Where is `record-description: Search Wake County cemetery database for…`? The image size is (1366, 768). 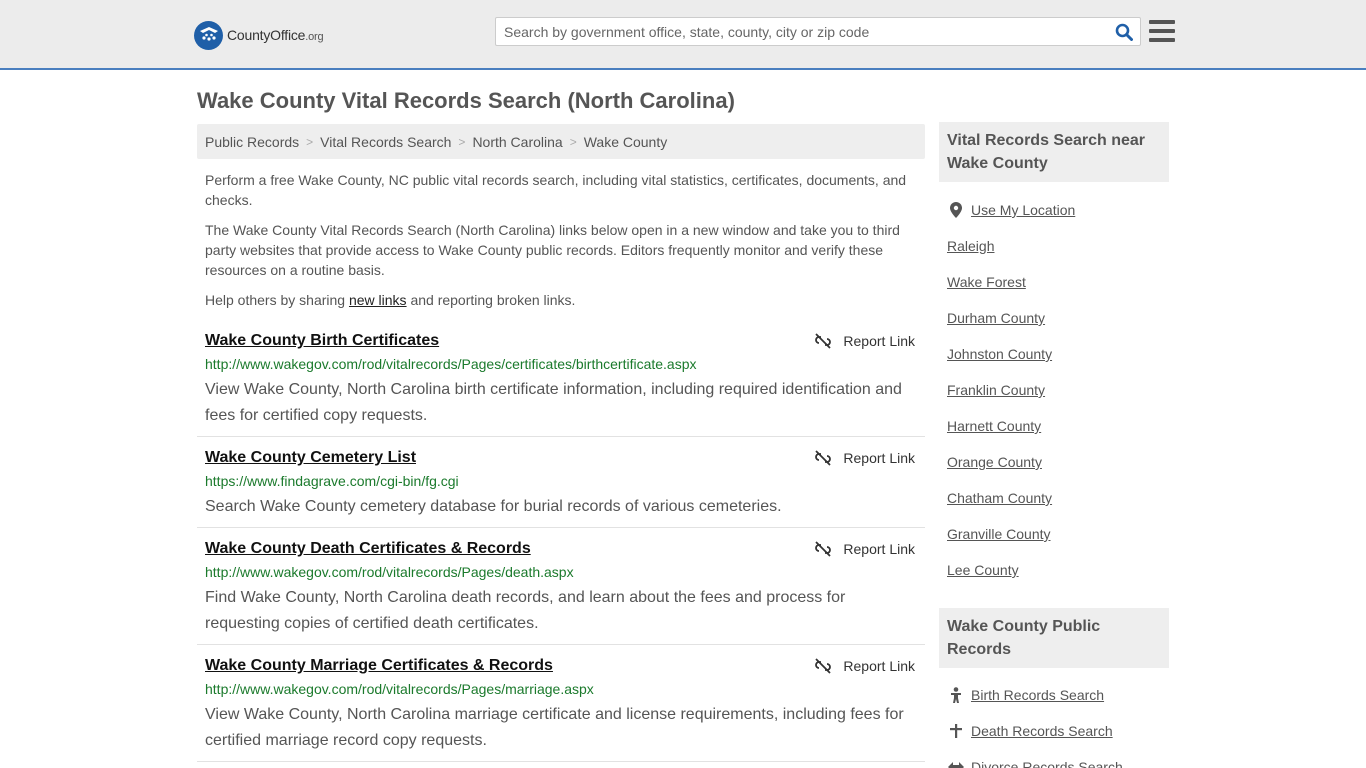 record-description: Search Wake County cemetery database for… is located at coordinates (493, 506).